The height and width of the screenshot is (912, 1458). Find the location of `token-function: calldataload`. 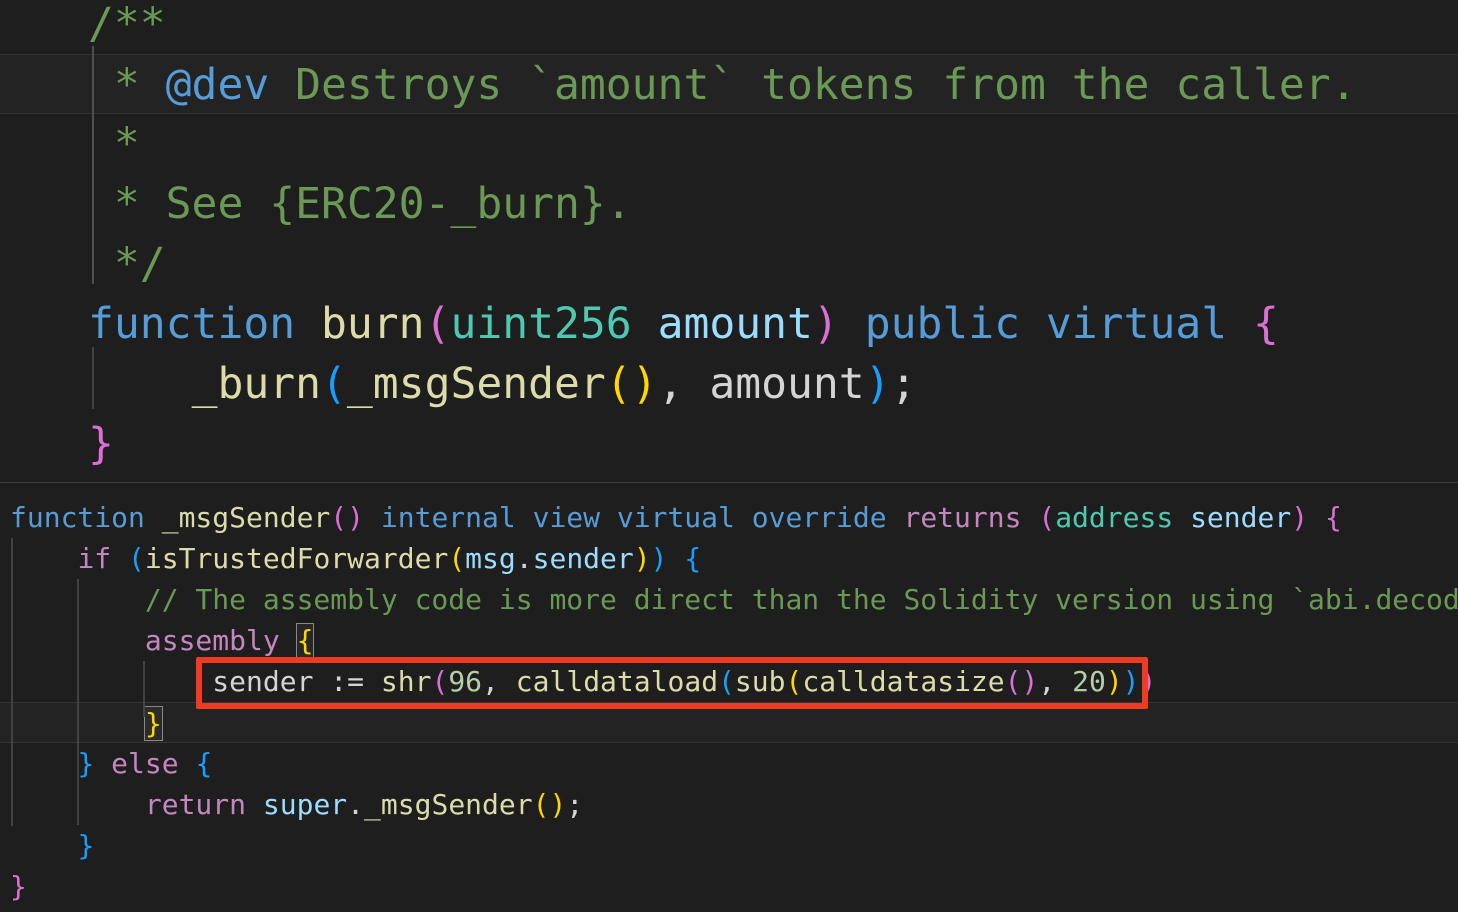

token-function: calldataload is located at coordinates (617, 681).